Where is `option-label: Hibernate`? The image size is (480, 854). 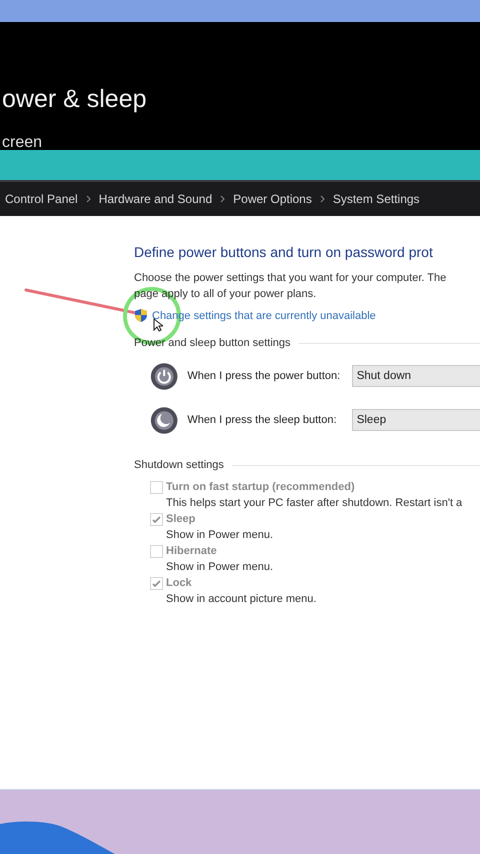
option-label: Hibernate is located at coordinates (192, 551).